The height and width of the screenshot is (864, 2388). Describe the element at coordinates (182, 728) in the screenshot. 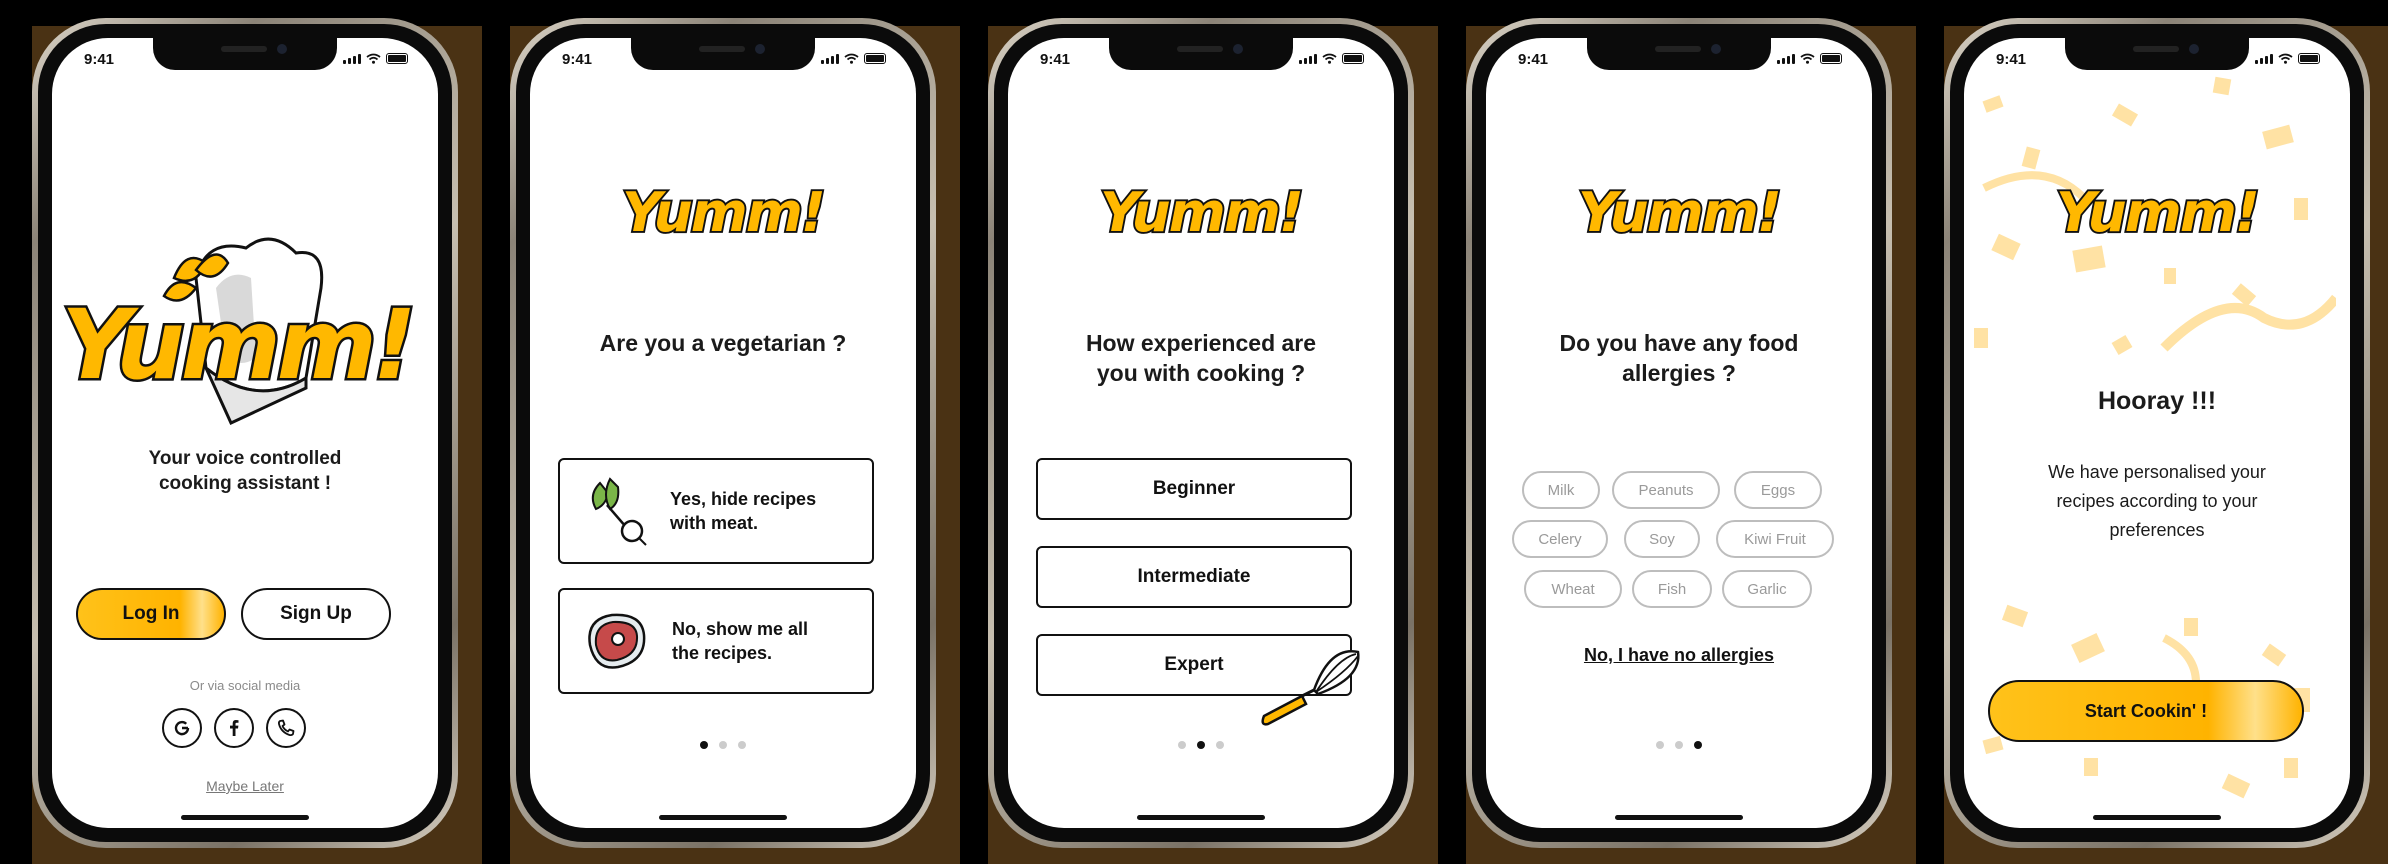

I see `google-icon` at that location.